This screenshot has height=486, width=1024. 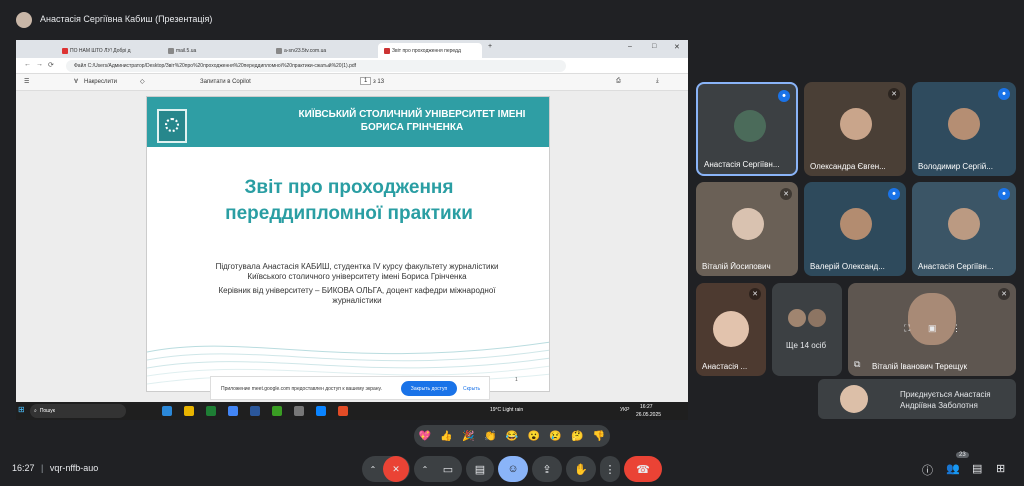 What do you see at coordinates (189, 411) in the screenshot?
I see `file-explorer-icon` at bounding box center [189, 411].